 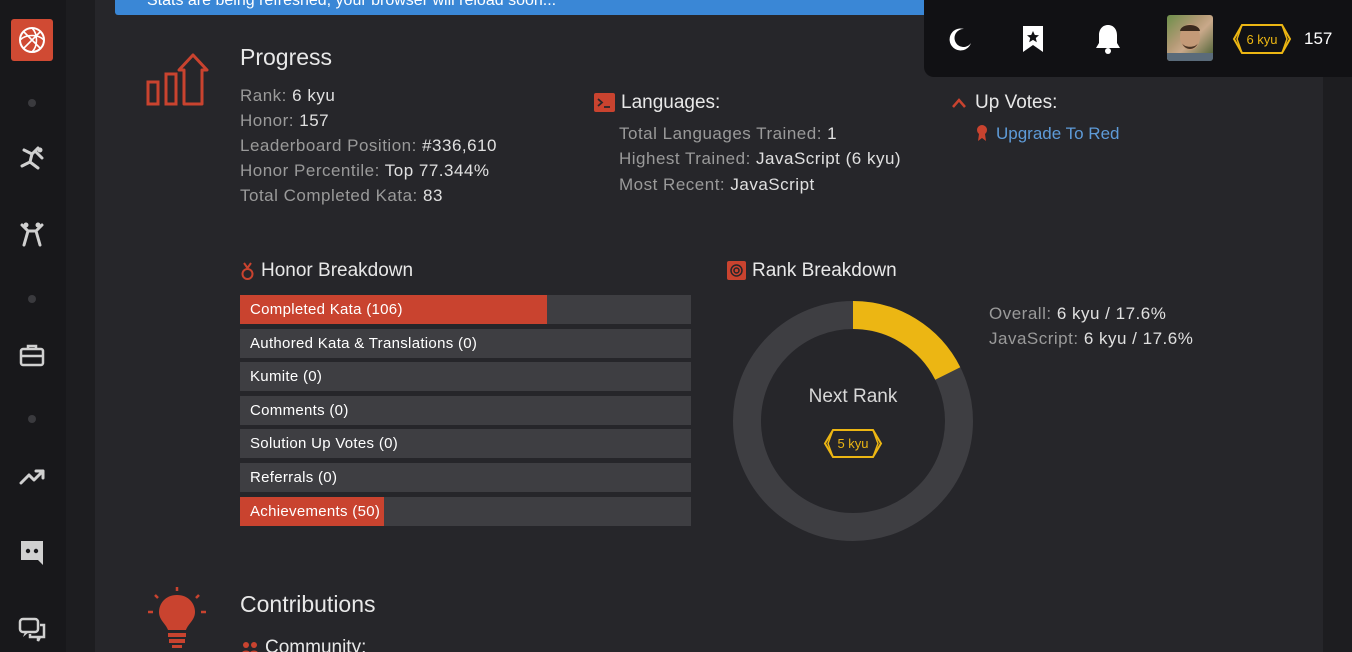 What do you see at coordinates (365, 170) in the screenshot?
I see `percentile-stat: Honor Percentile: Top 77.344%` at bounding box center [365, 170].